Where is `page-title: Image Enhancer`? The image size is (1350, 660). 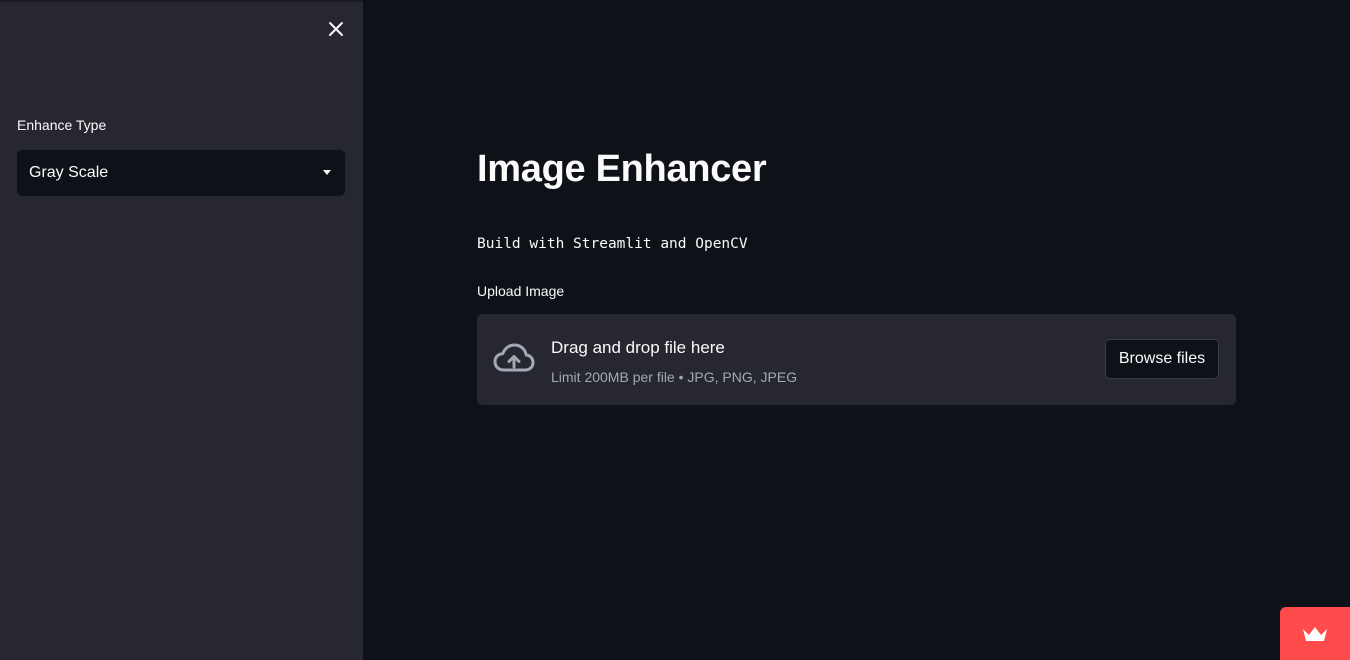 page-title: Image Enhancer is located at coordinates (622, 169).